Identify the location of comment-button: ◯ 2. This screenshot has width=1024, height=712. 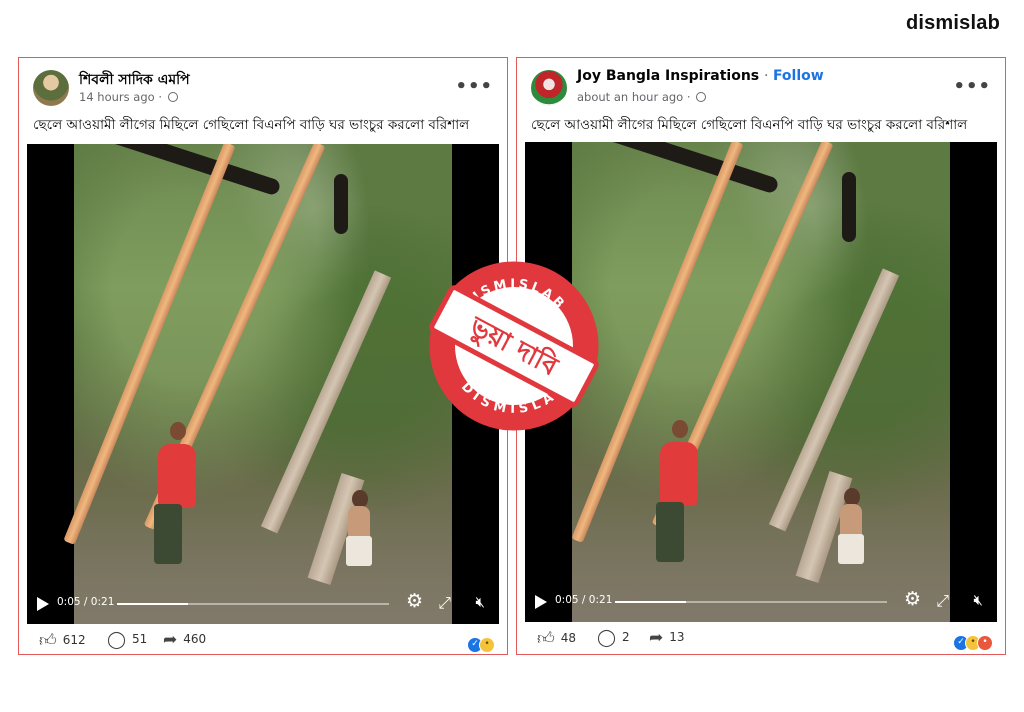
(613, 638).